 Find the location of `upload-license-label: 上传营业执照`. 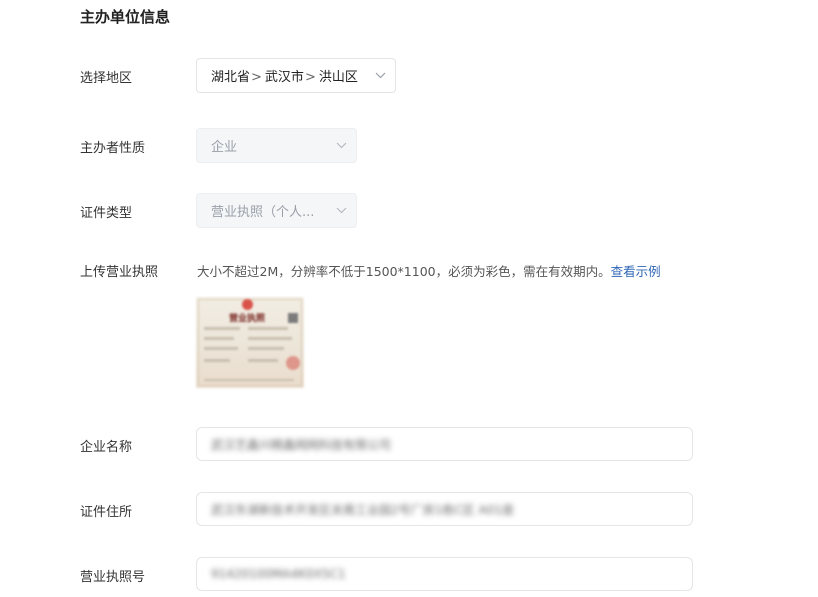

upload-license-label: 上传营业执照 is located at coordinates (119, 272).